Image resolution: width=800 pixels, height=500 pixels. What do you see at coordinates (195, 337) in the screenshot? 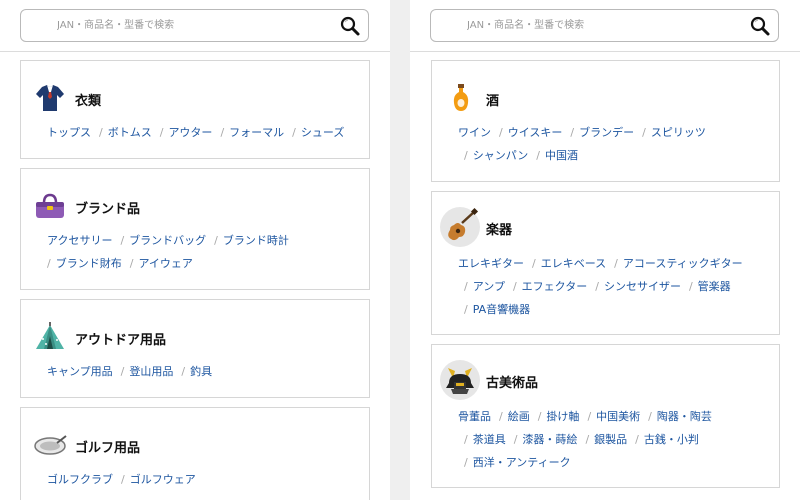
I see `category-header: アウトドア用品` at bounding box center [195, 337].